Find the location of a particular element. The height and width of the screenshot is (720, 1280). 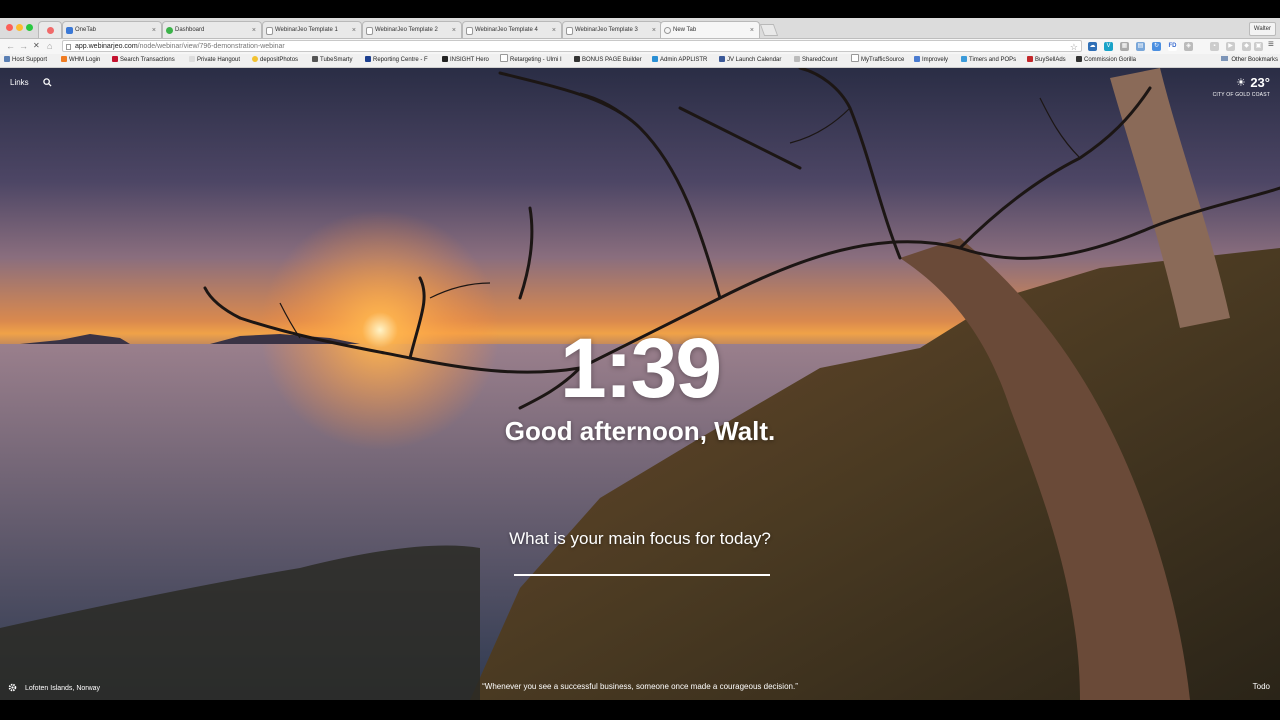

bookmark-label: Private Hangout is located at coordinates (219, 60).